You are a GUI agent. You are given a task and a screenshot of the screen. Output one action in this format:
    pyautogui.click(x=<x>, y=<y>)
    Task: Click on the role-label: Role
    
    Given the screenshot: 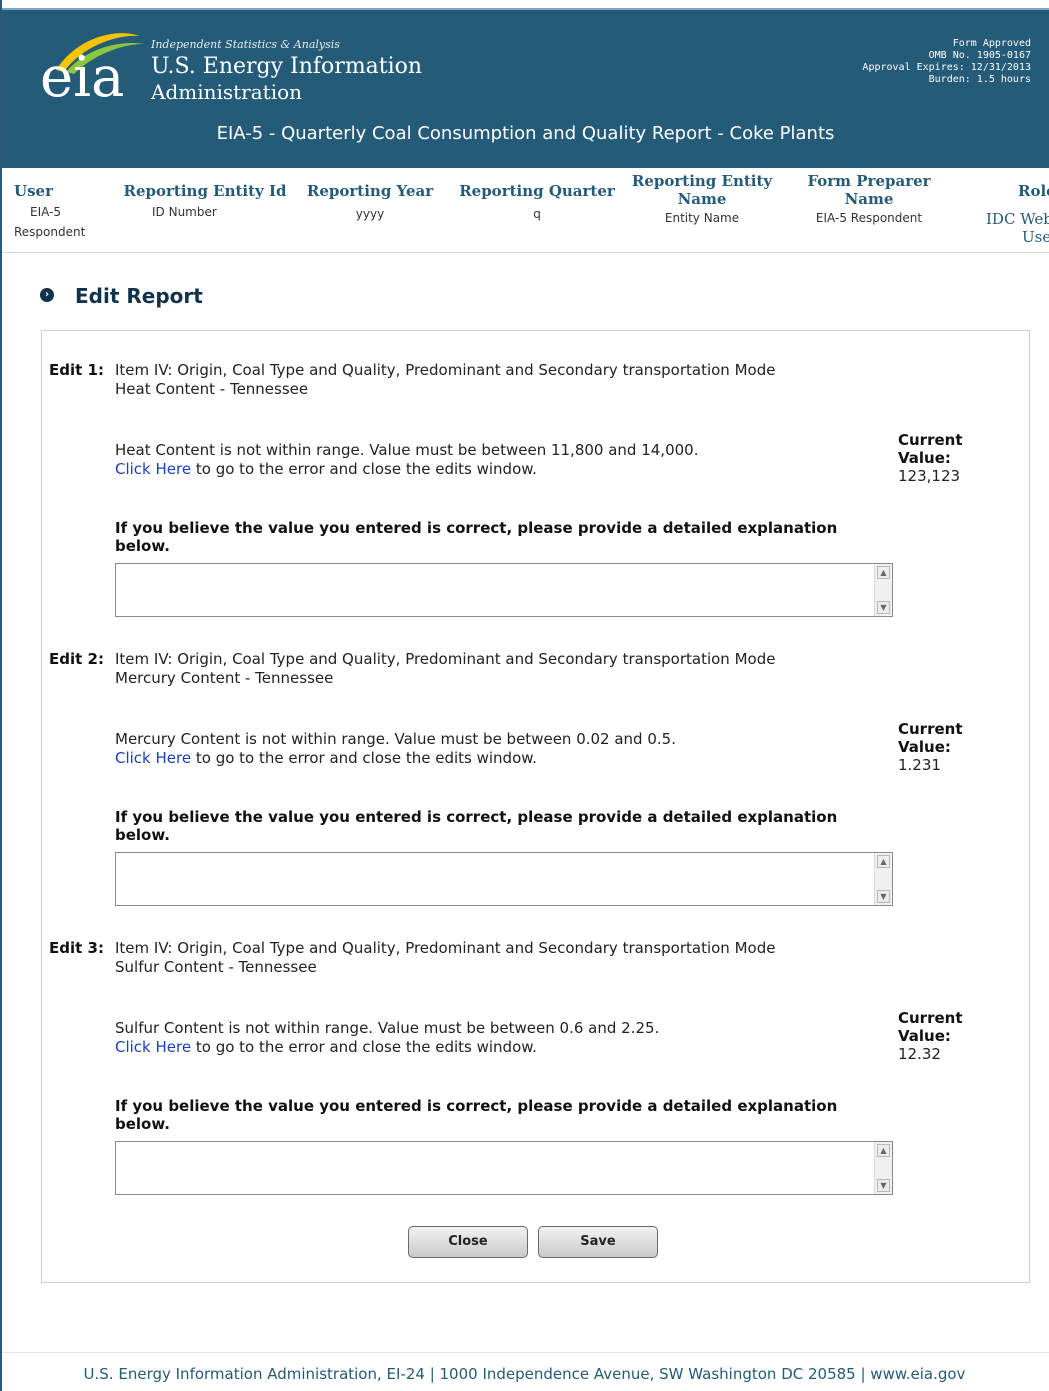 What is the action you would take?
    pyautogui.click(x=1033, y=191)
    